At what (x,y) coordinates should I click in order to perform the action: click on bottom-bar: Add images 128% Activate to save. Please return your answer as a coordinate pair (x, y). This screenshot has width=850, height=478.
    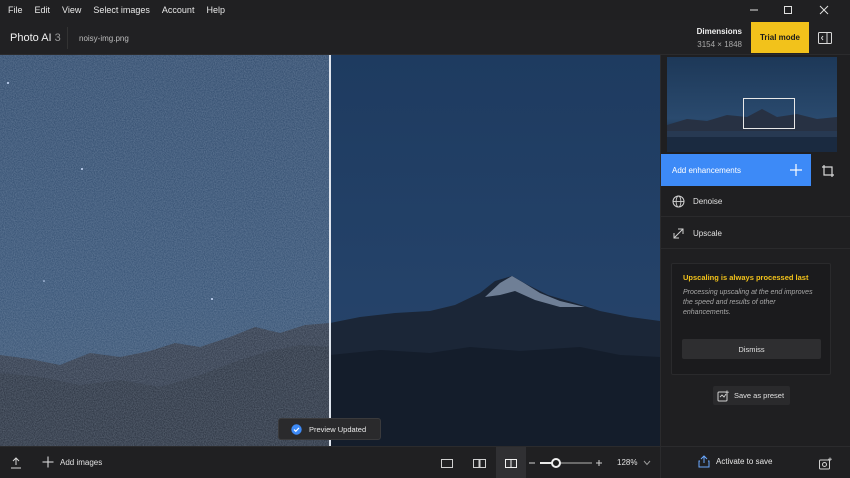
    Looking at the image, I should click on (425, 462).